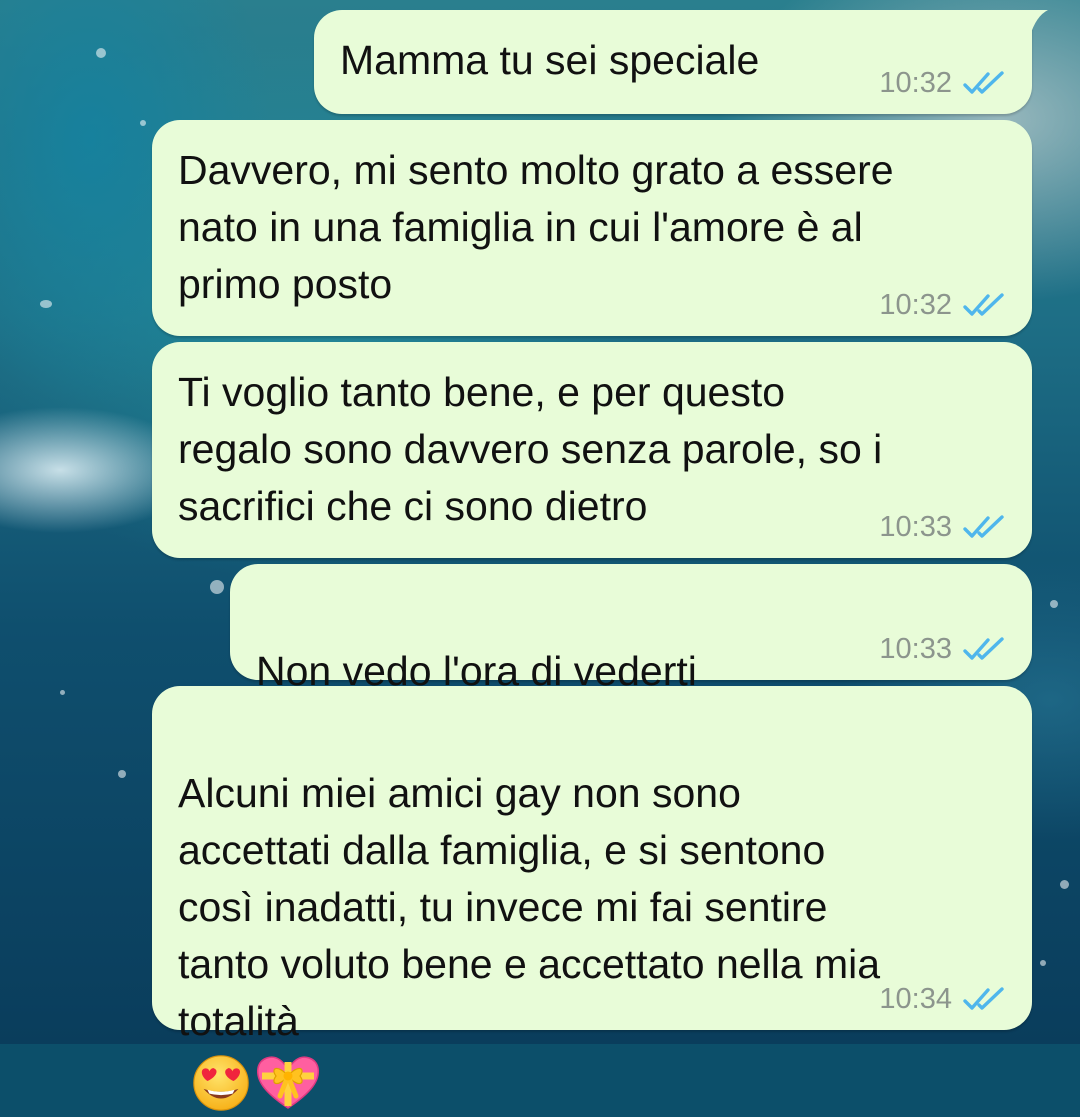 The height and width of the screenshot is (1117, 1080). Describe the element at coordinates (550, 60) in the screenshot. I see `message-text: Mamma tu sei speciale` at that location.